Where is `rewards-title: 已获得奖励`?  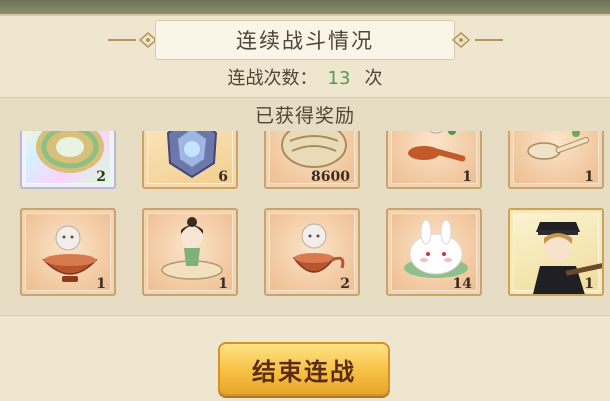 rewards-title: 已获得奖励 is located at coordinates (304, 115).